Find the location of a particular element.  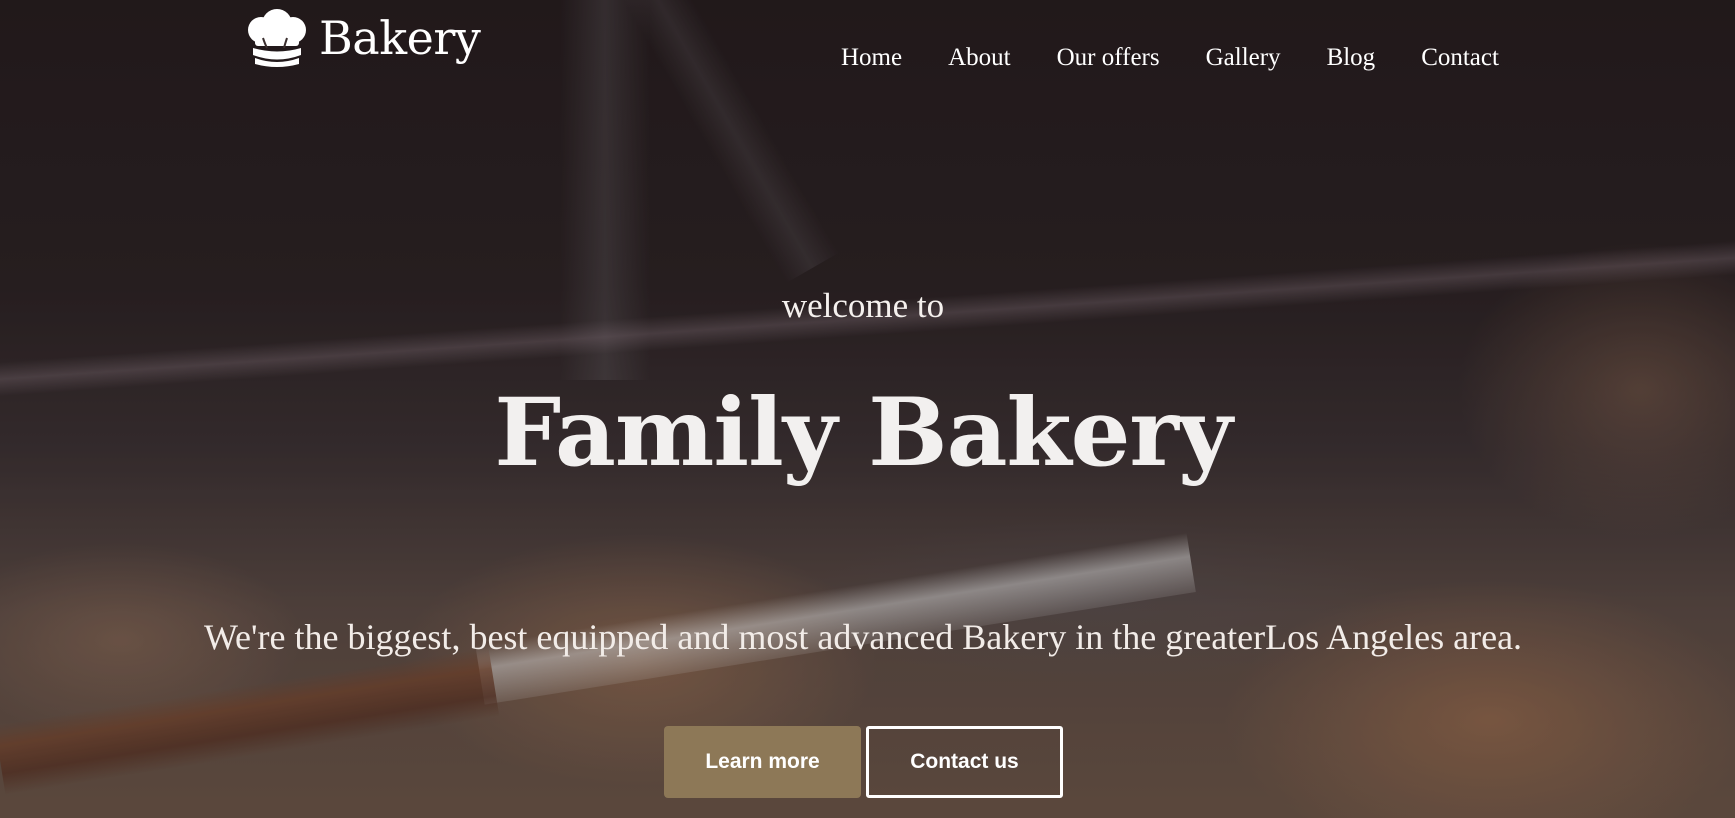

learn-more-button: Learn more is located at coordinates (762, 762).